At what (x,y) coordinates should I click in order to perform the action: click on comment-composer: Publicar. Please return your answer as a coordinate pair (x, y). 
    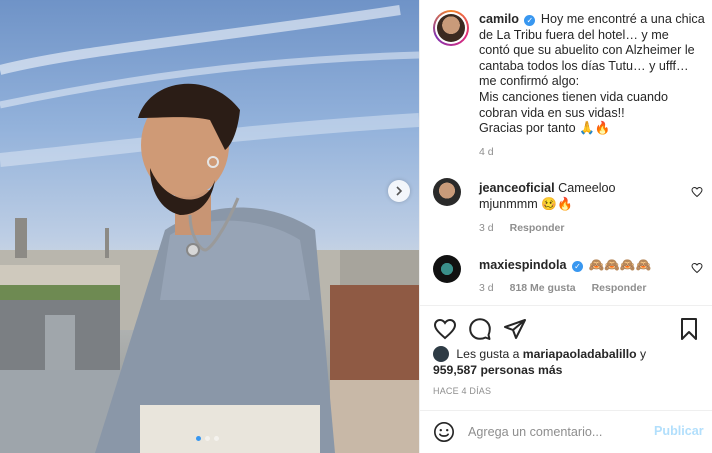
    Looking at the image, I should click on (566, 431).